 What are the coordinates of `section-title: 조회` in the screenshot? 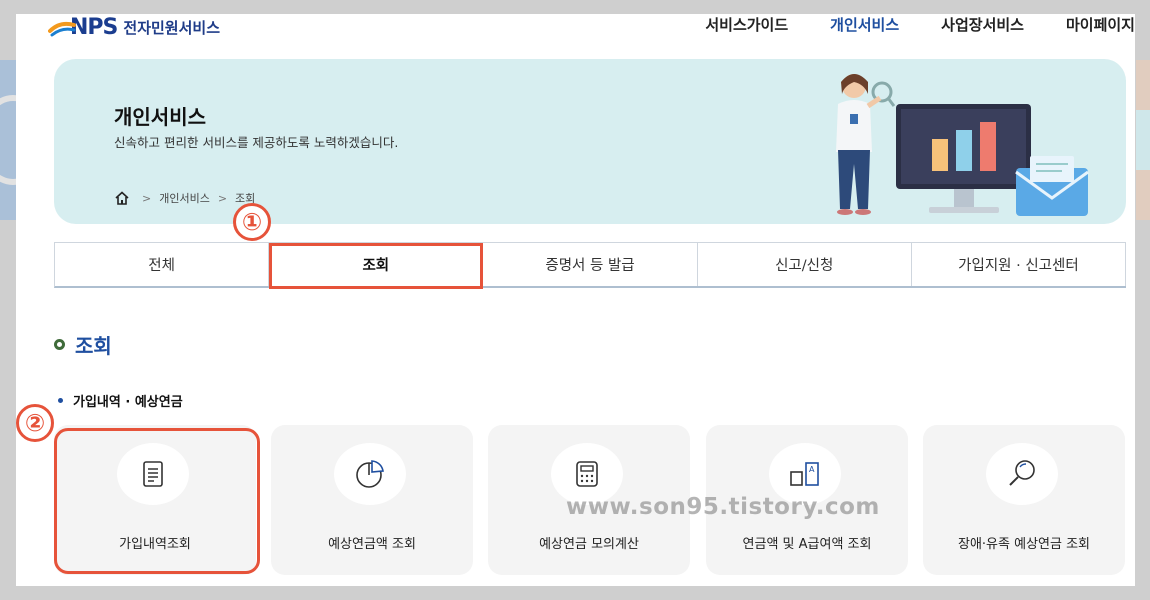 It's located at (93, 346).